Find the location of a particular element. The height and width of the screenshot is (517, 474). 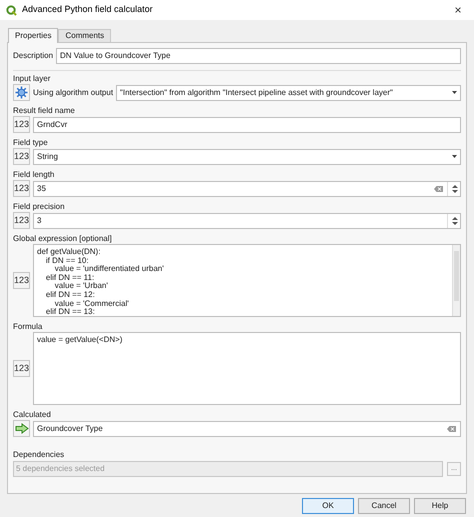

code-line: value = getValue(<DN>) is located at coordinates (80, 340).